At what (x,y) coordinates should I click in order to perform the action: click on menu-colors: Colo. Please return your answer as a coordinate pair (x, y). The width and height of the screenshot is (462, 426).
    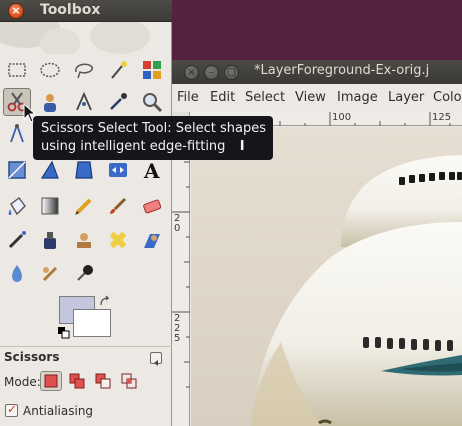
    Looking at the image, I should click on (447, 97).